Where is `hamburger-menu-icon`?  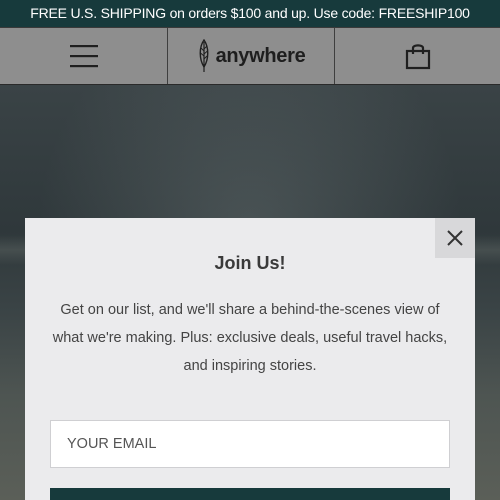
hamburger-menu-icon is located at coordinates (83, 56).